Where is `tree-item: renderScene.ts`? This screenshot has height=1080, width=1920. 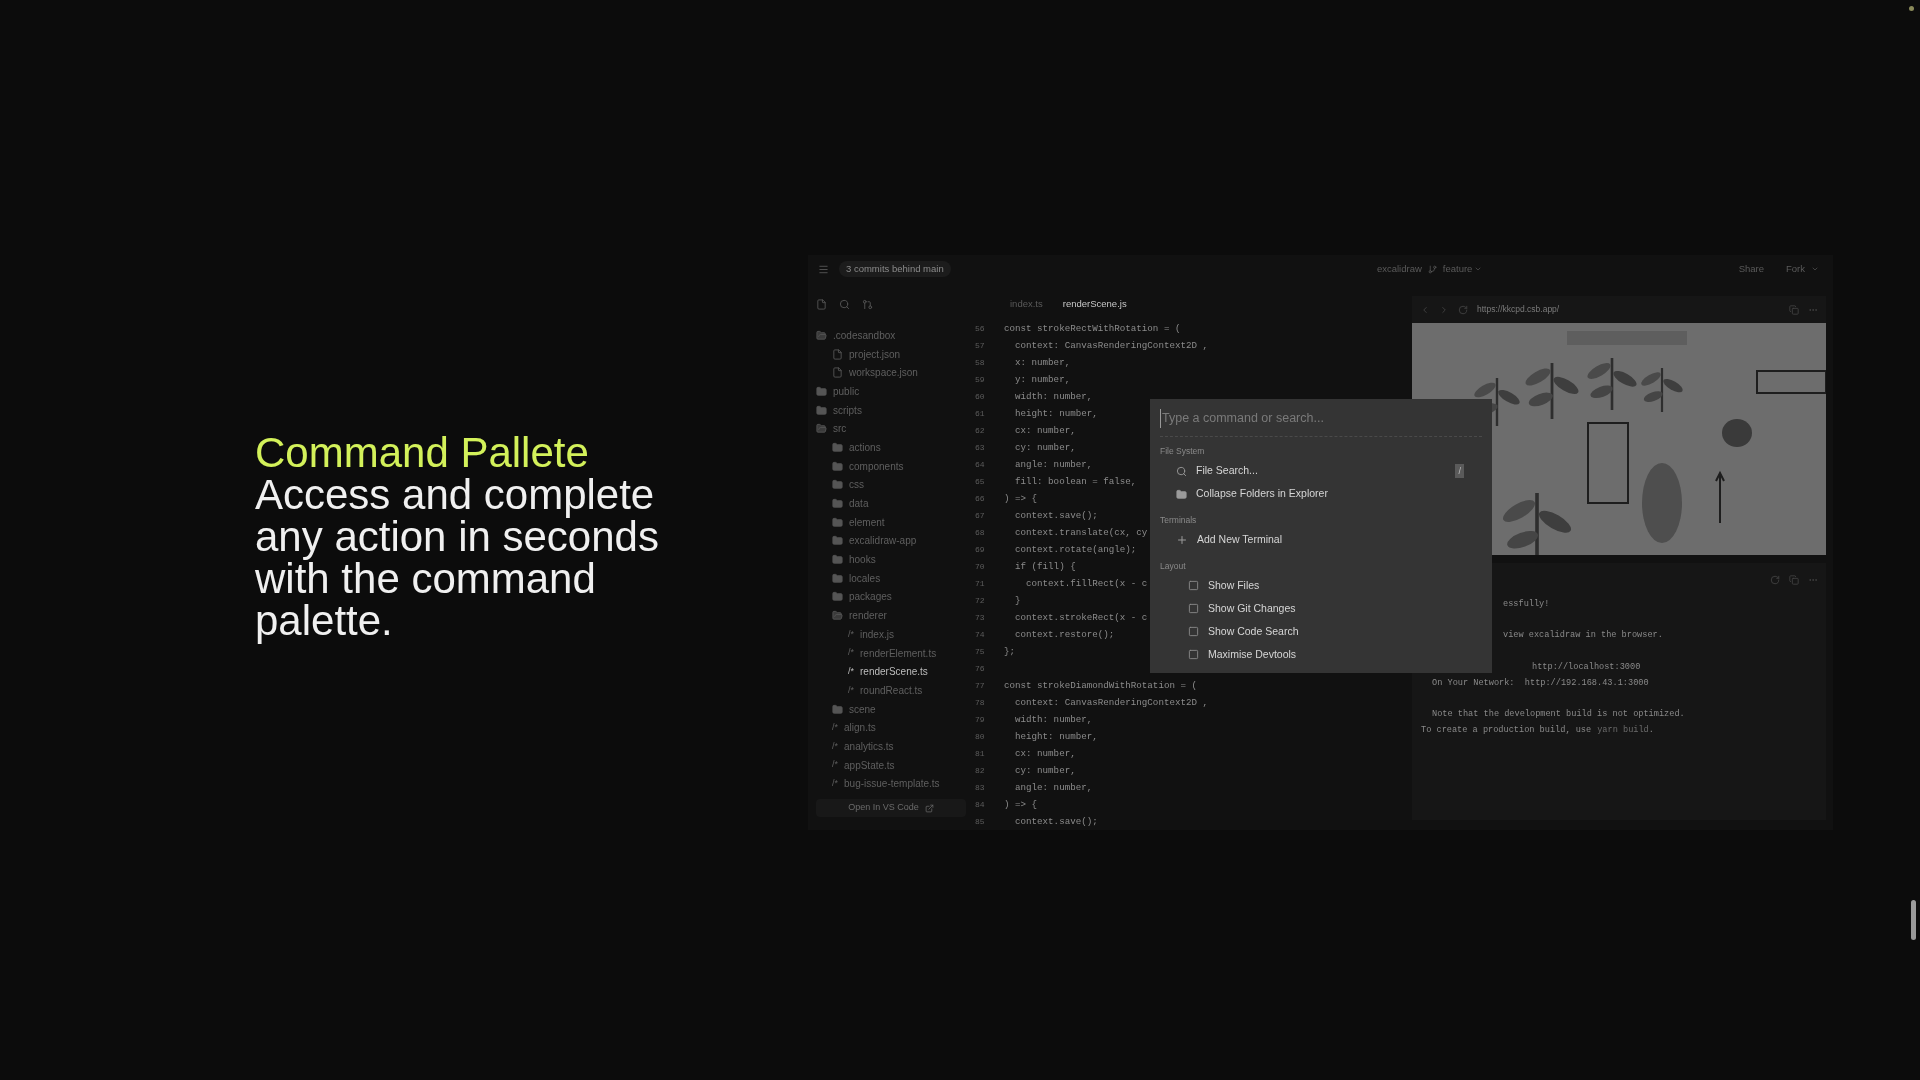 tree-item: renderScene.ts is located at coordinates (894, 672).